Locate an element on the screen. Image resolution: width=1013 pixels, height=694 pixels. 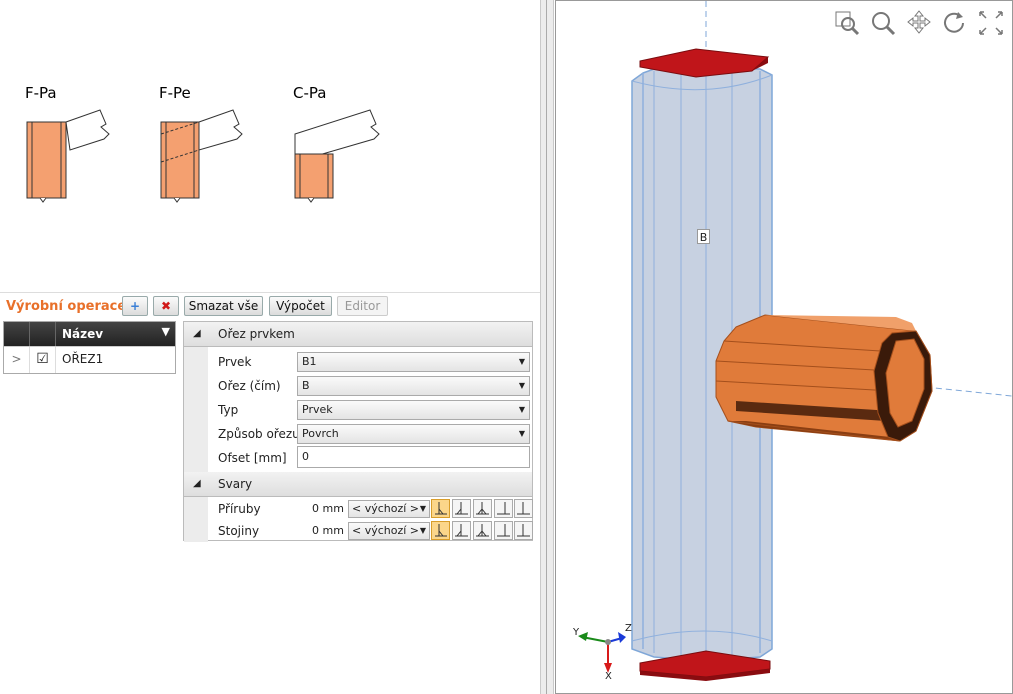
prop-label-webs: Stojiny is located at coordinates (239, 531).